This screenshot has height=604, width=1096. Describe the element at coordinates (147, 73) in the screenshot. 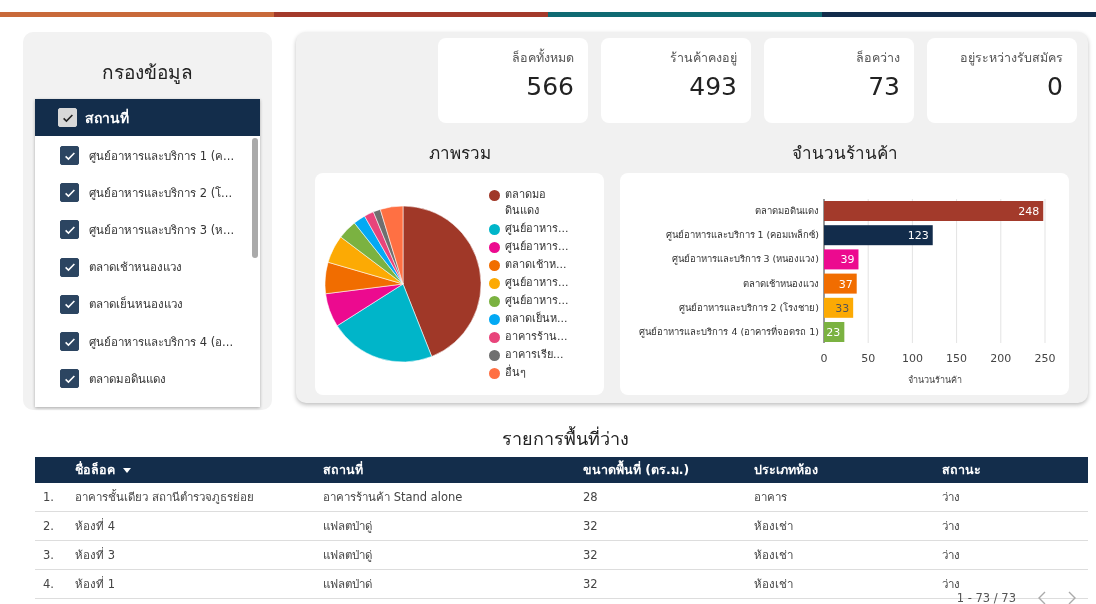

I see `filter-title: กรองข้อมูล` at that location.